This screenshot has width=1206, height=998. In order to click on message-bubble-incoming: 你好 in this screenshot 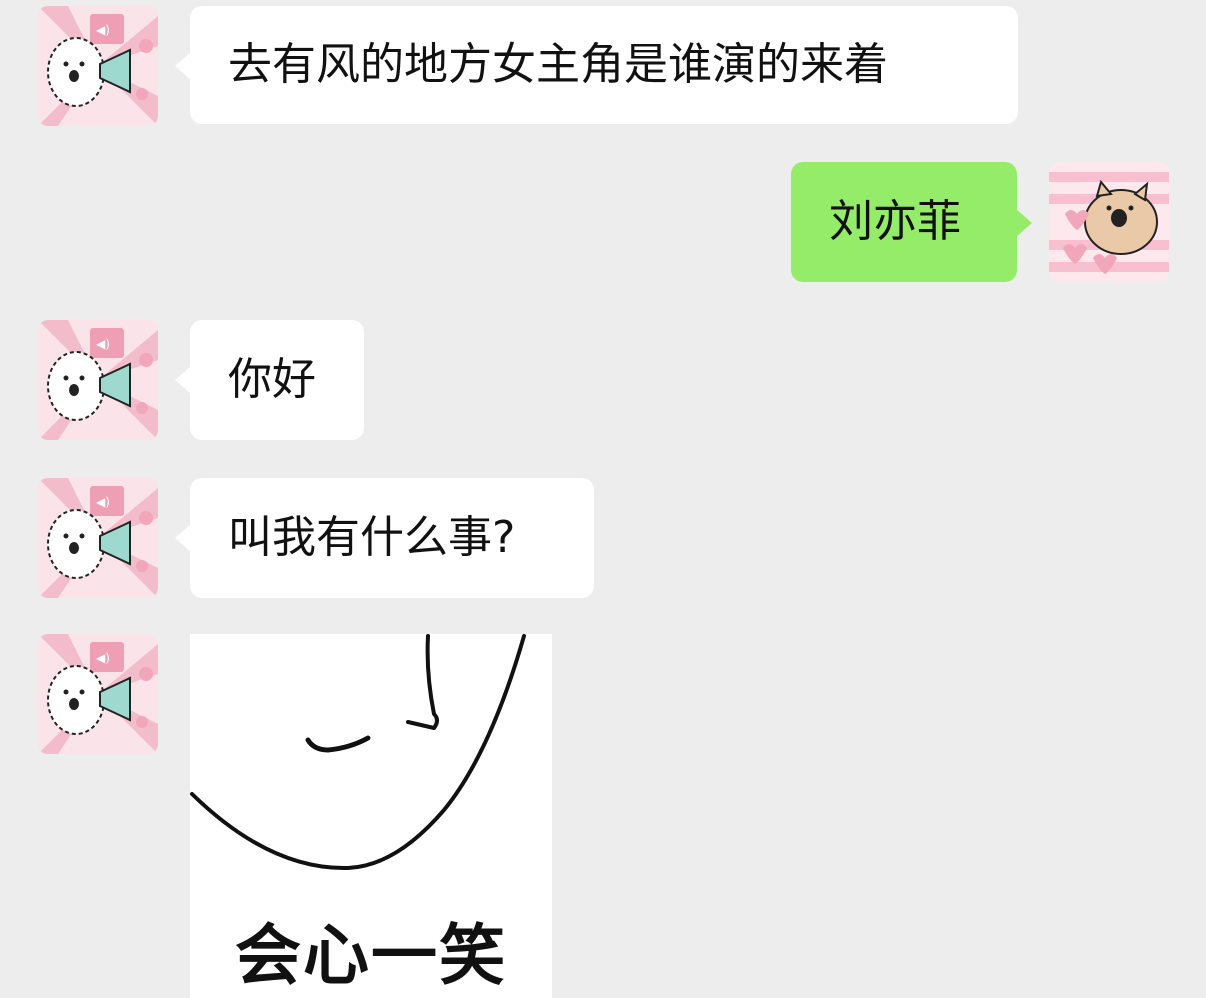, I will do `click(277, 380)`.